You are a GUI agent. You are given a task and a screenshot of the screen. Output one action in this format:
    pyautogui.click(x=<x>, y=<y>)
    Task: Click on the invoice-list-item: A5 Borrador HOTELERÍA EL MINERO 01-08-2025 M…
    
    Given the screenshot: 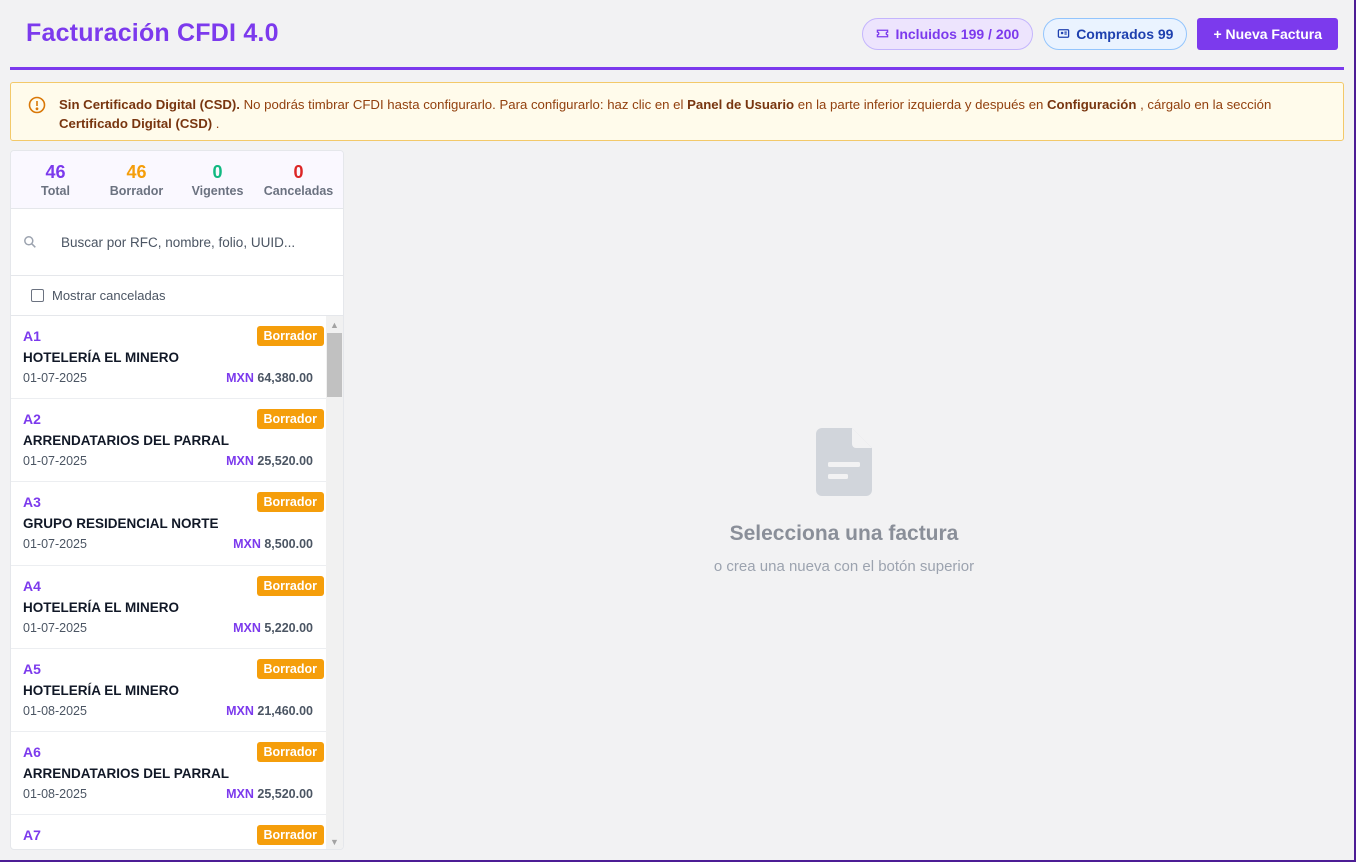 What is the action you would take?
    pyautogui.click(x=169, y=690)
    